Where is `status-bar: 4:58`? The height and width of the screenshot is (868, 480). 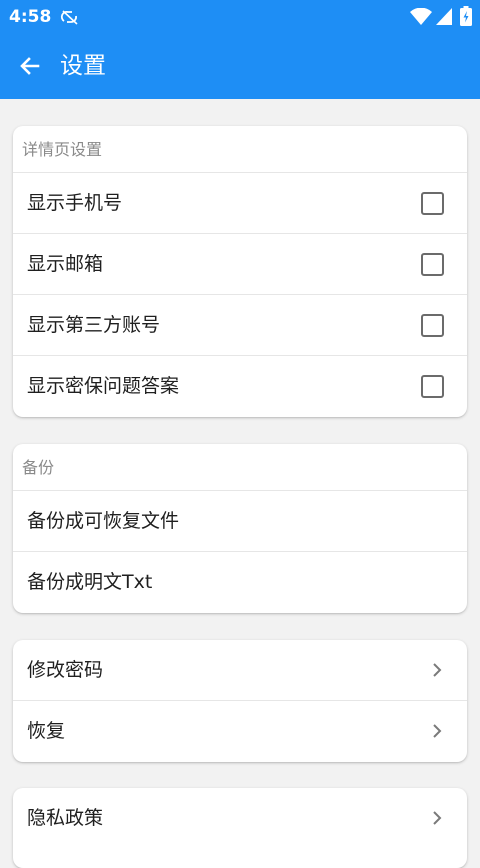
status-bar: 4:58 is located at coordinates (240, 17).